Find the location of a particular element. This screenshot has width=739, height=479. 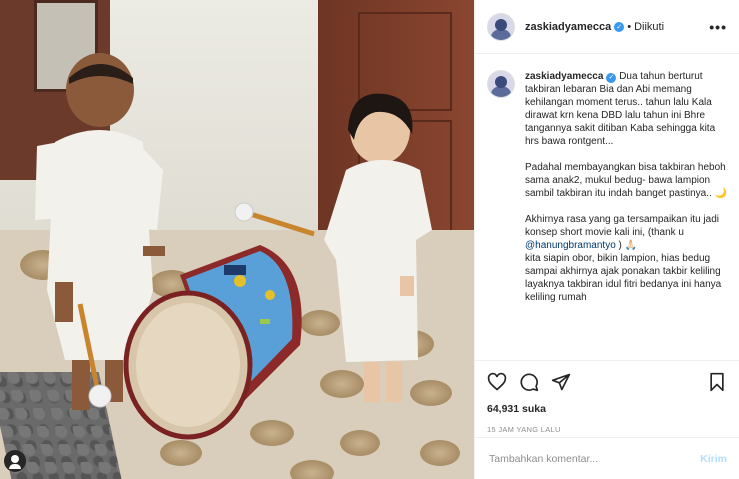

caption-username: zaskiadyamecca is located at coordinates (564, 76).